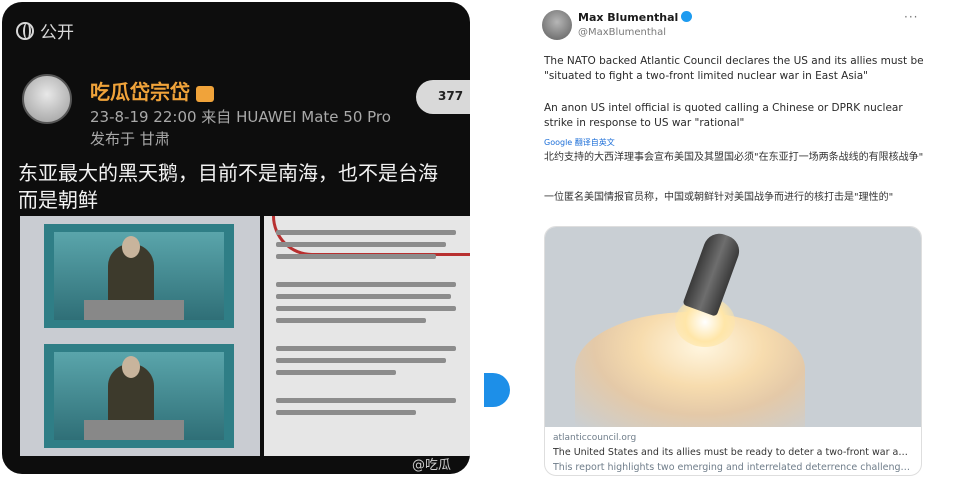 The height and width of the screenshot is (477, 957). Describe the element at coordinates (628, 17) in the screenshot. I see `author-name-text: Max Blumenthal` at that location.